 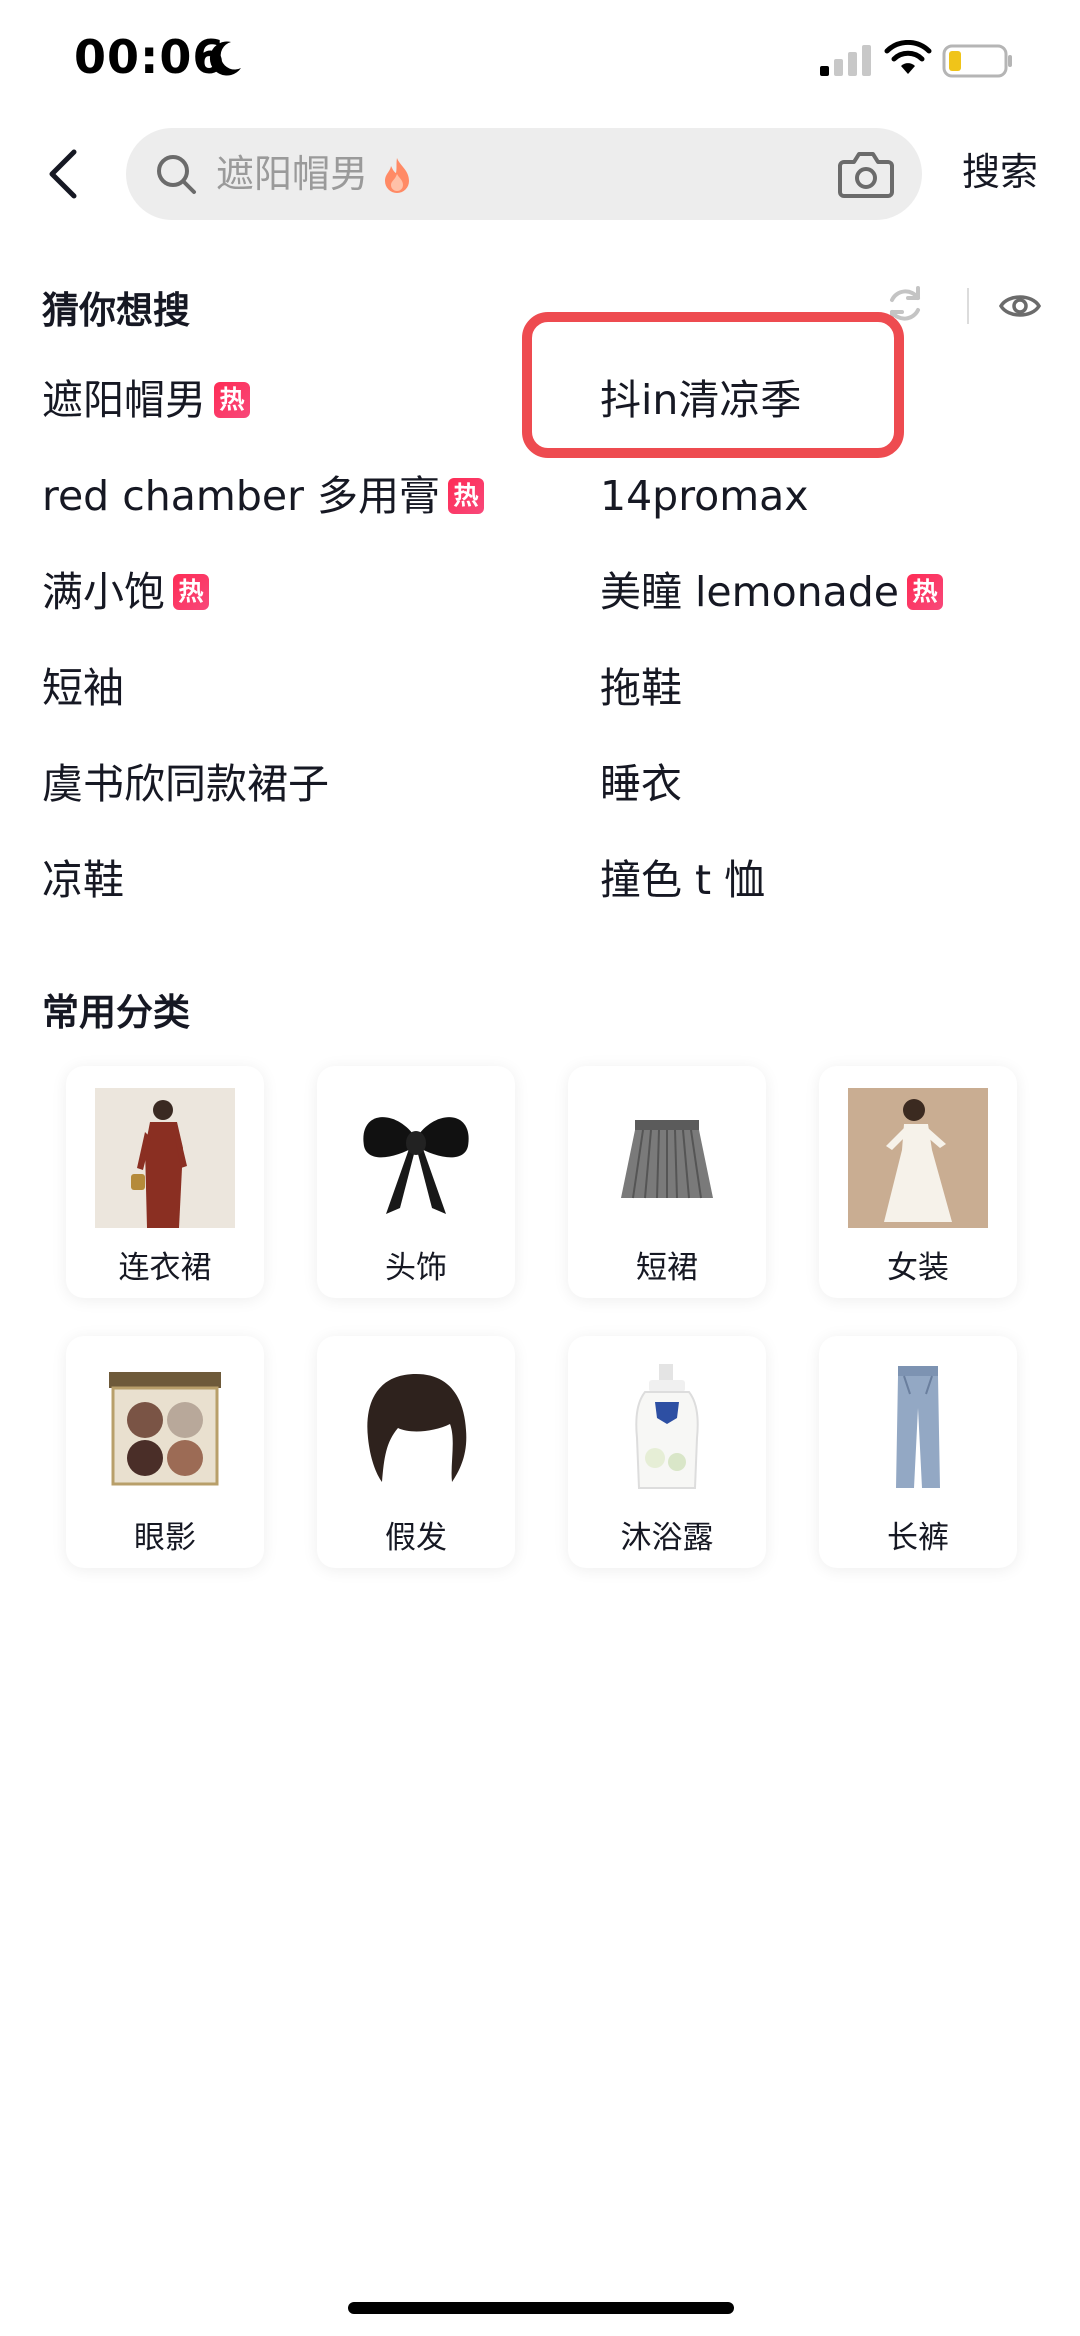 I want to click on highlight-annotation-box, so click(x=713, y=385).